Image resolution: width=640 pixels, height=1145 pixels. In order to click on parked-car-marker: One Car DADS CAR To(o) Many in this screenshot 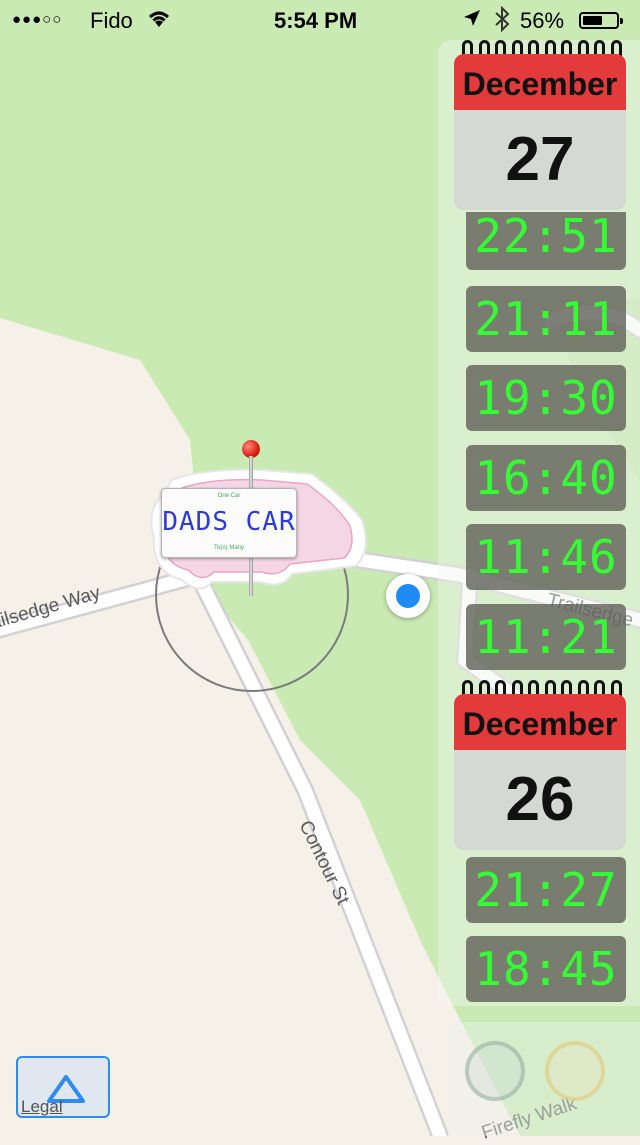, I will do `click(256, 520)`.